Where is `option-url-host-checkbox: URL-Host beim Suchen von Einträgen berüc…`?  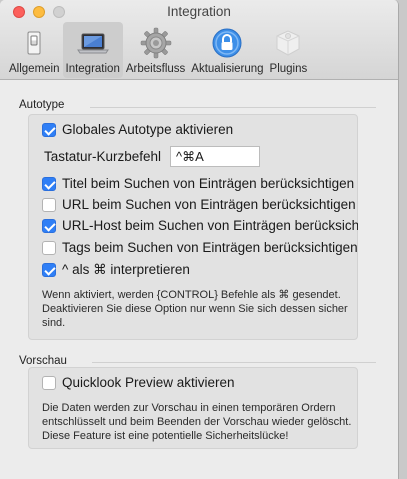
option-url-host-checkbox: URL-Host beim Suchen von Einträgen berüc… is located at coordinates (200, 225).